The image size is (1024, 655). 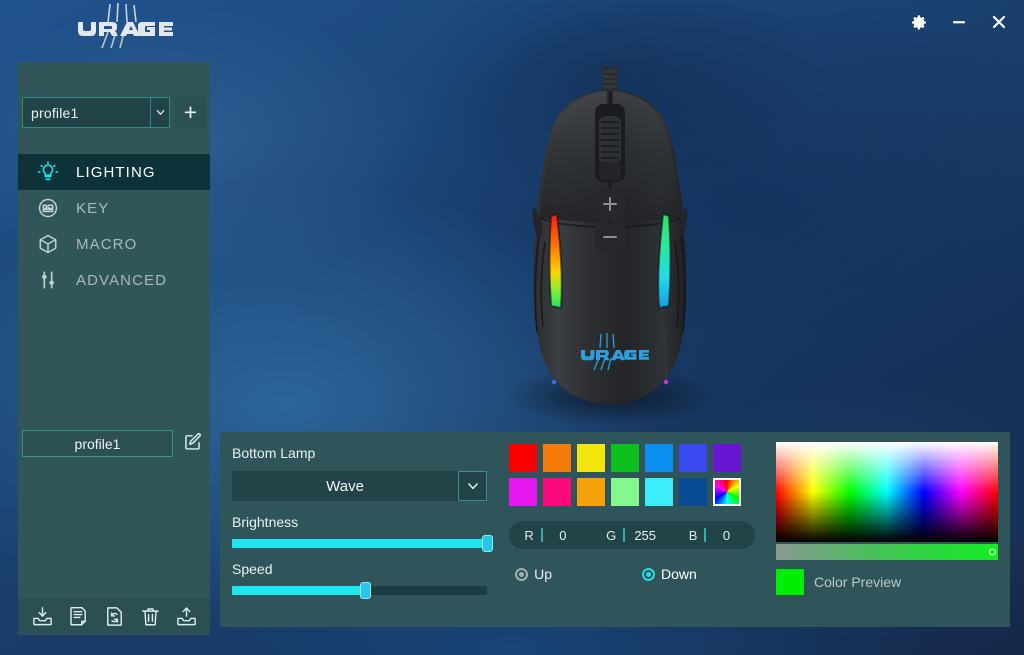 What do you see at coordinates (679, 574) in the screenshot?
I see `direction-label-down: Down` at bounding box center [679, 574].